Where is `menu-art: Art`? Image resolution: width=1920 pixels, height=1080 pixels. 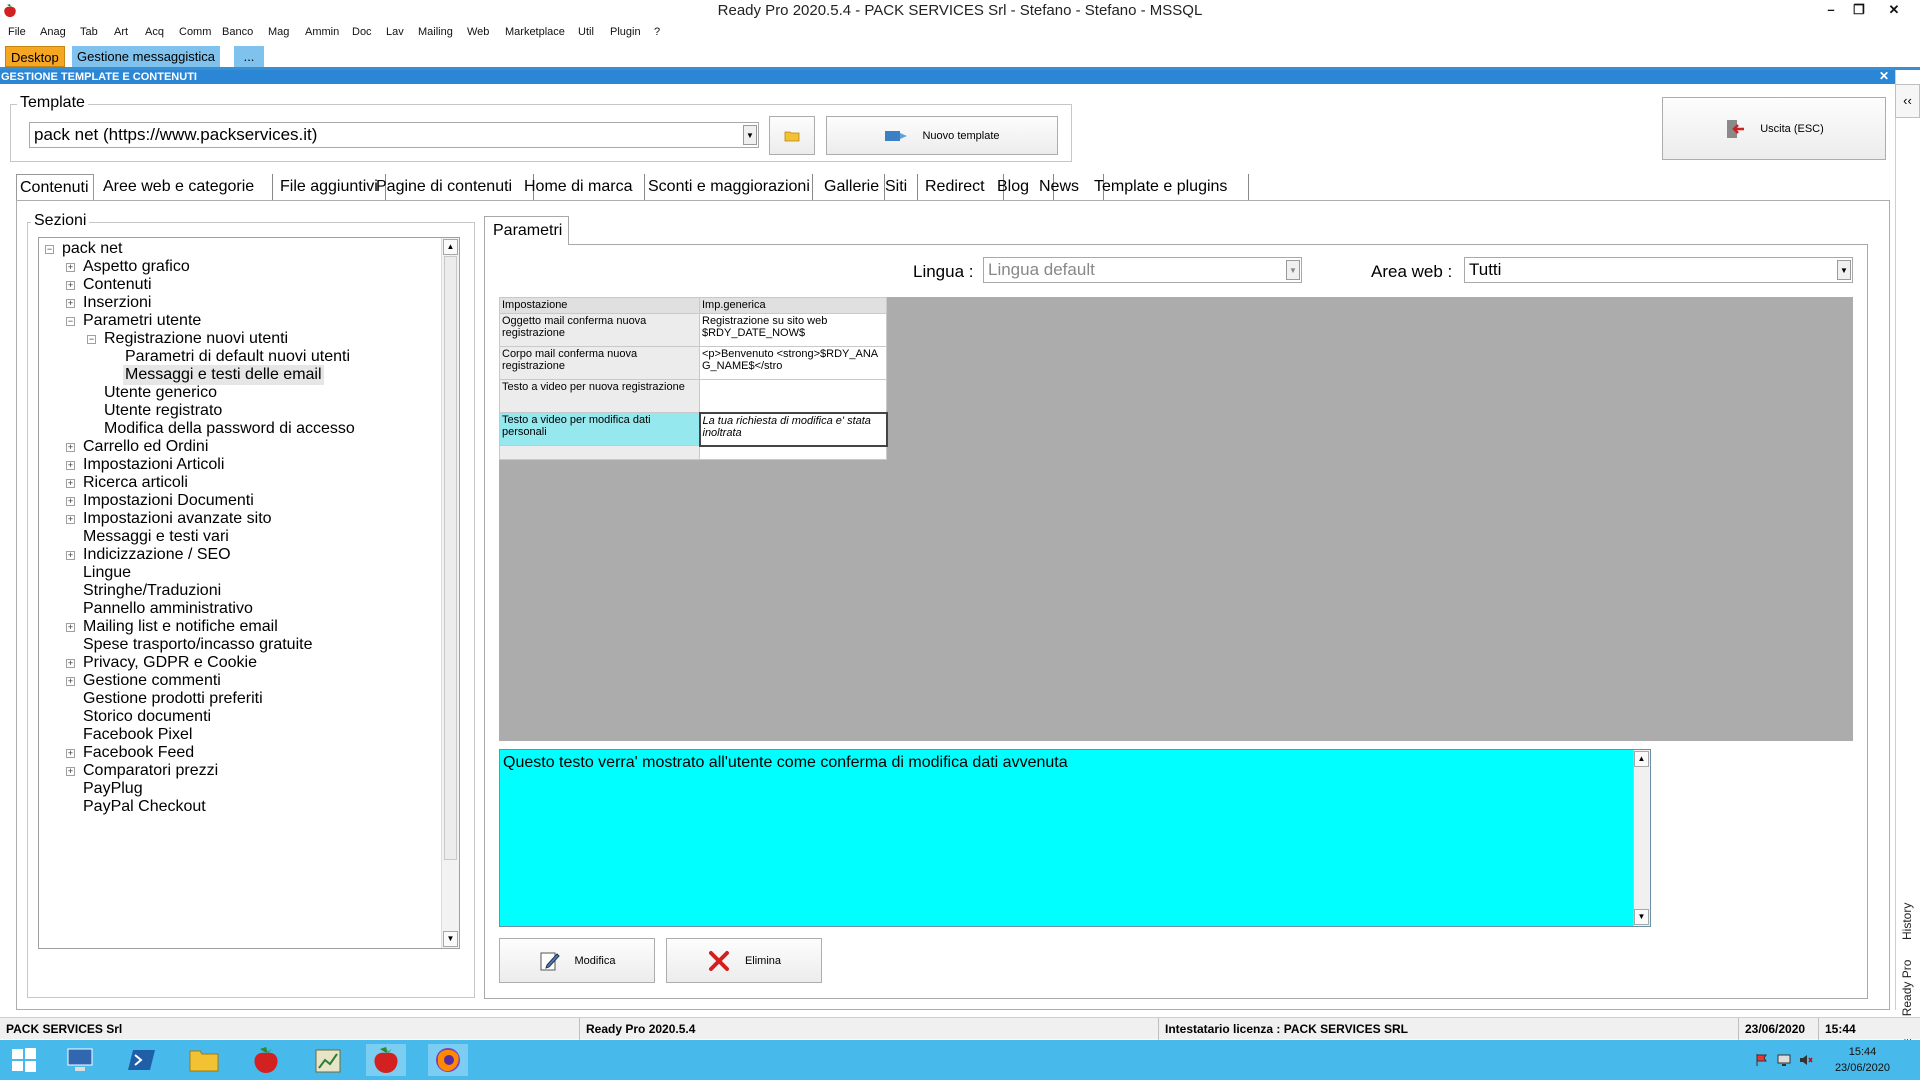
menu-art: Art is located at coordinates (121, 32).